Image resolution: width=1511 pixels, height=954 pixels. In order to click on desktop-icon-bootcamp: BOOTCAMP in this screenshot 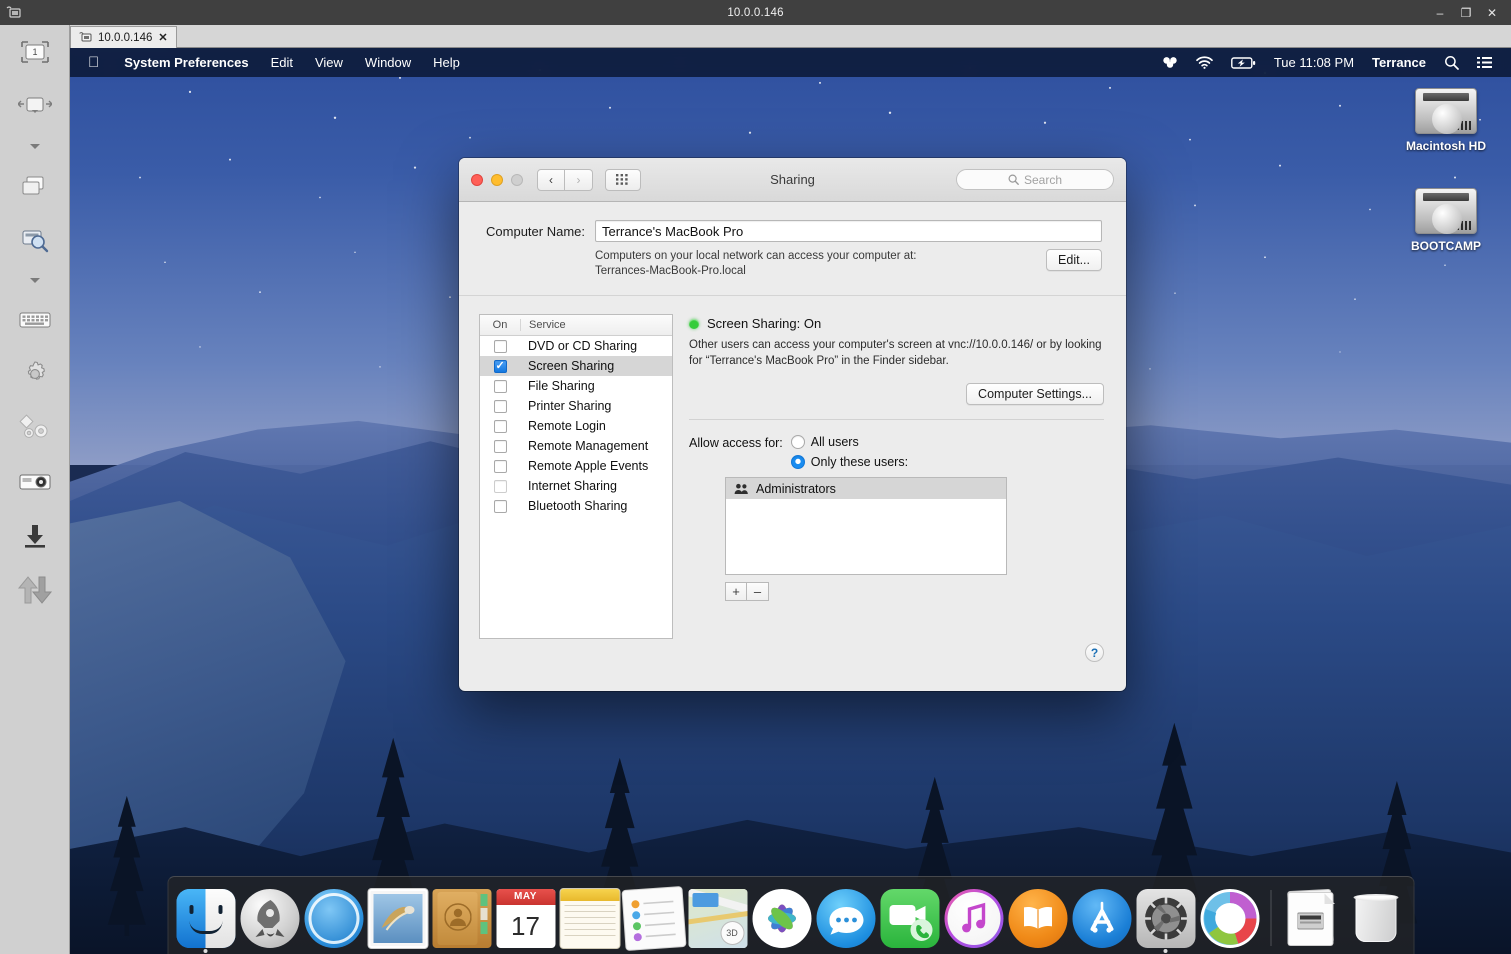, I will do `click(1446, 220)`.